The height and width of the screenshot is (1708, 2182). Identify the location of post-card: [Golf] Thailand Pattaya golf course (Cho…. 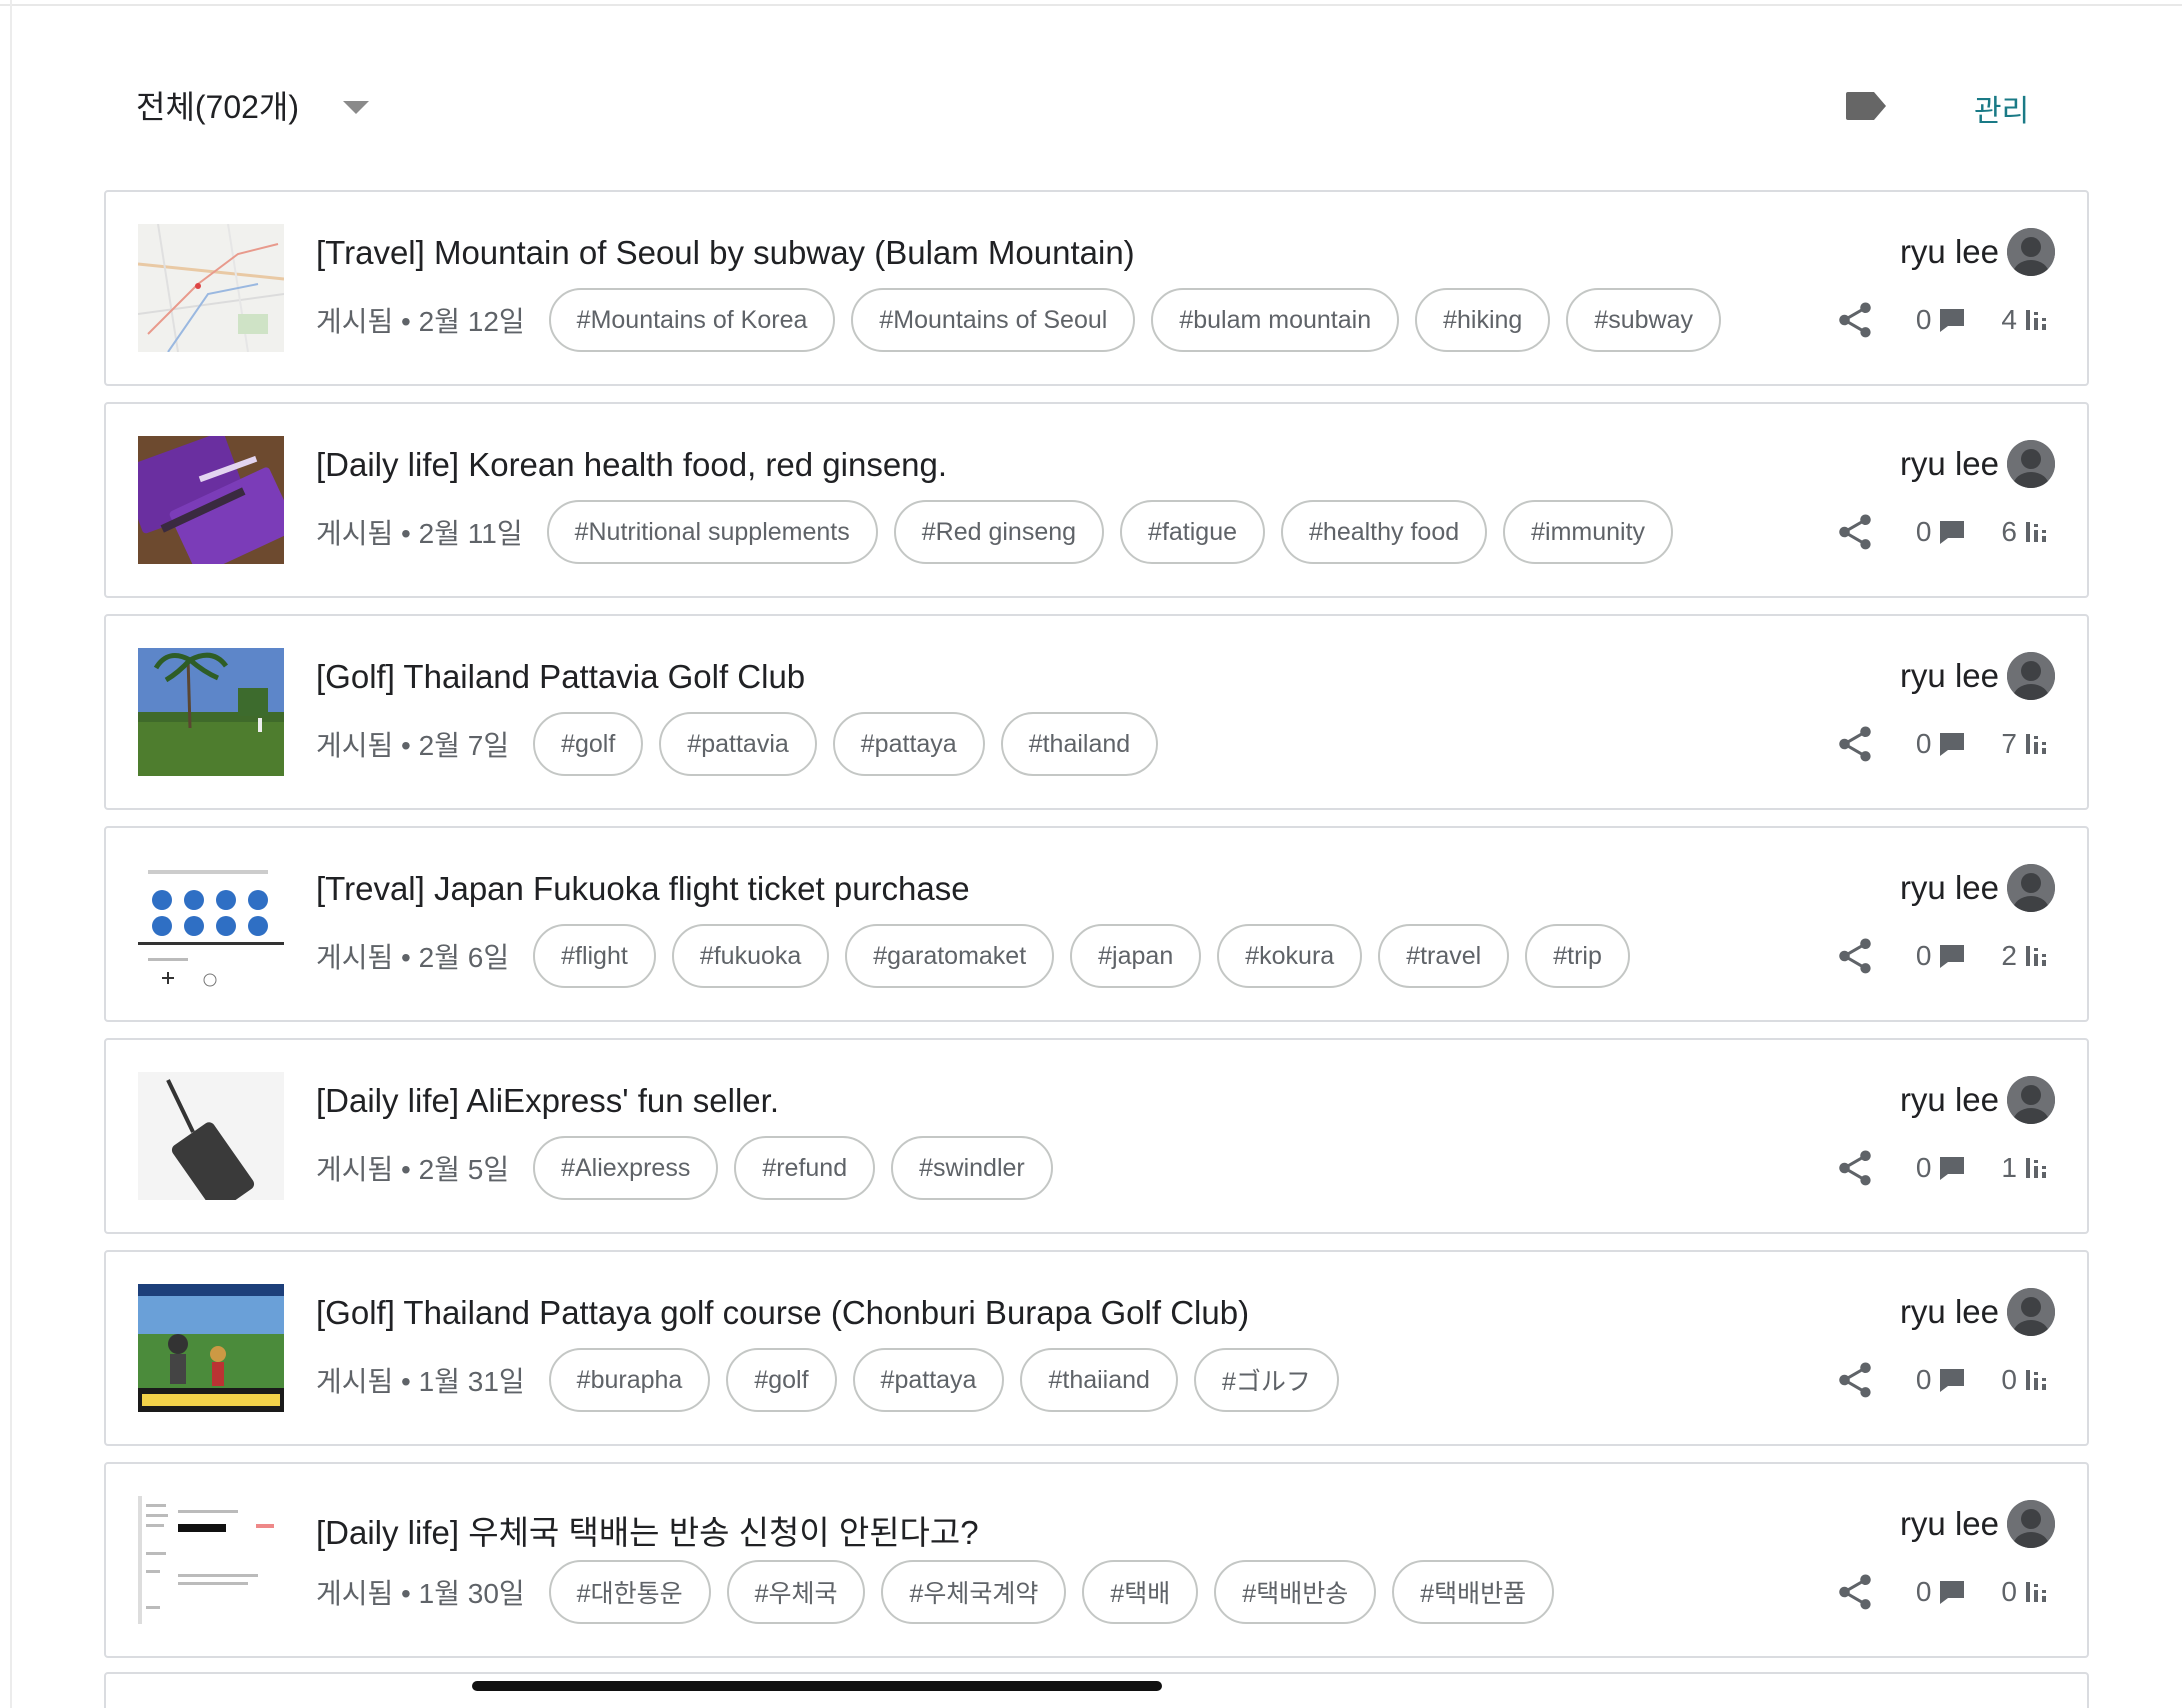
(1096, 1348).